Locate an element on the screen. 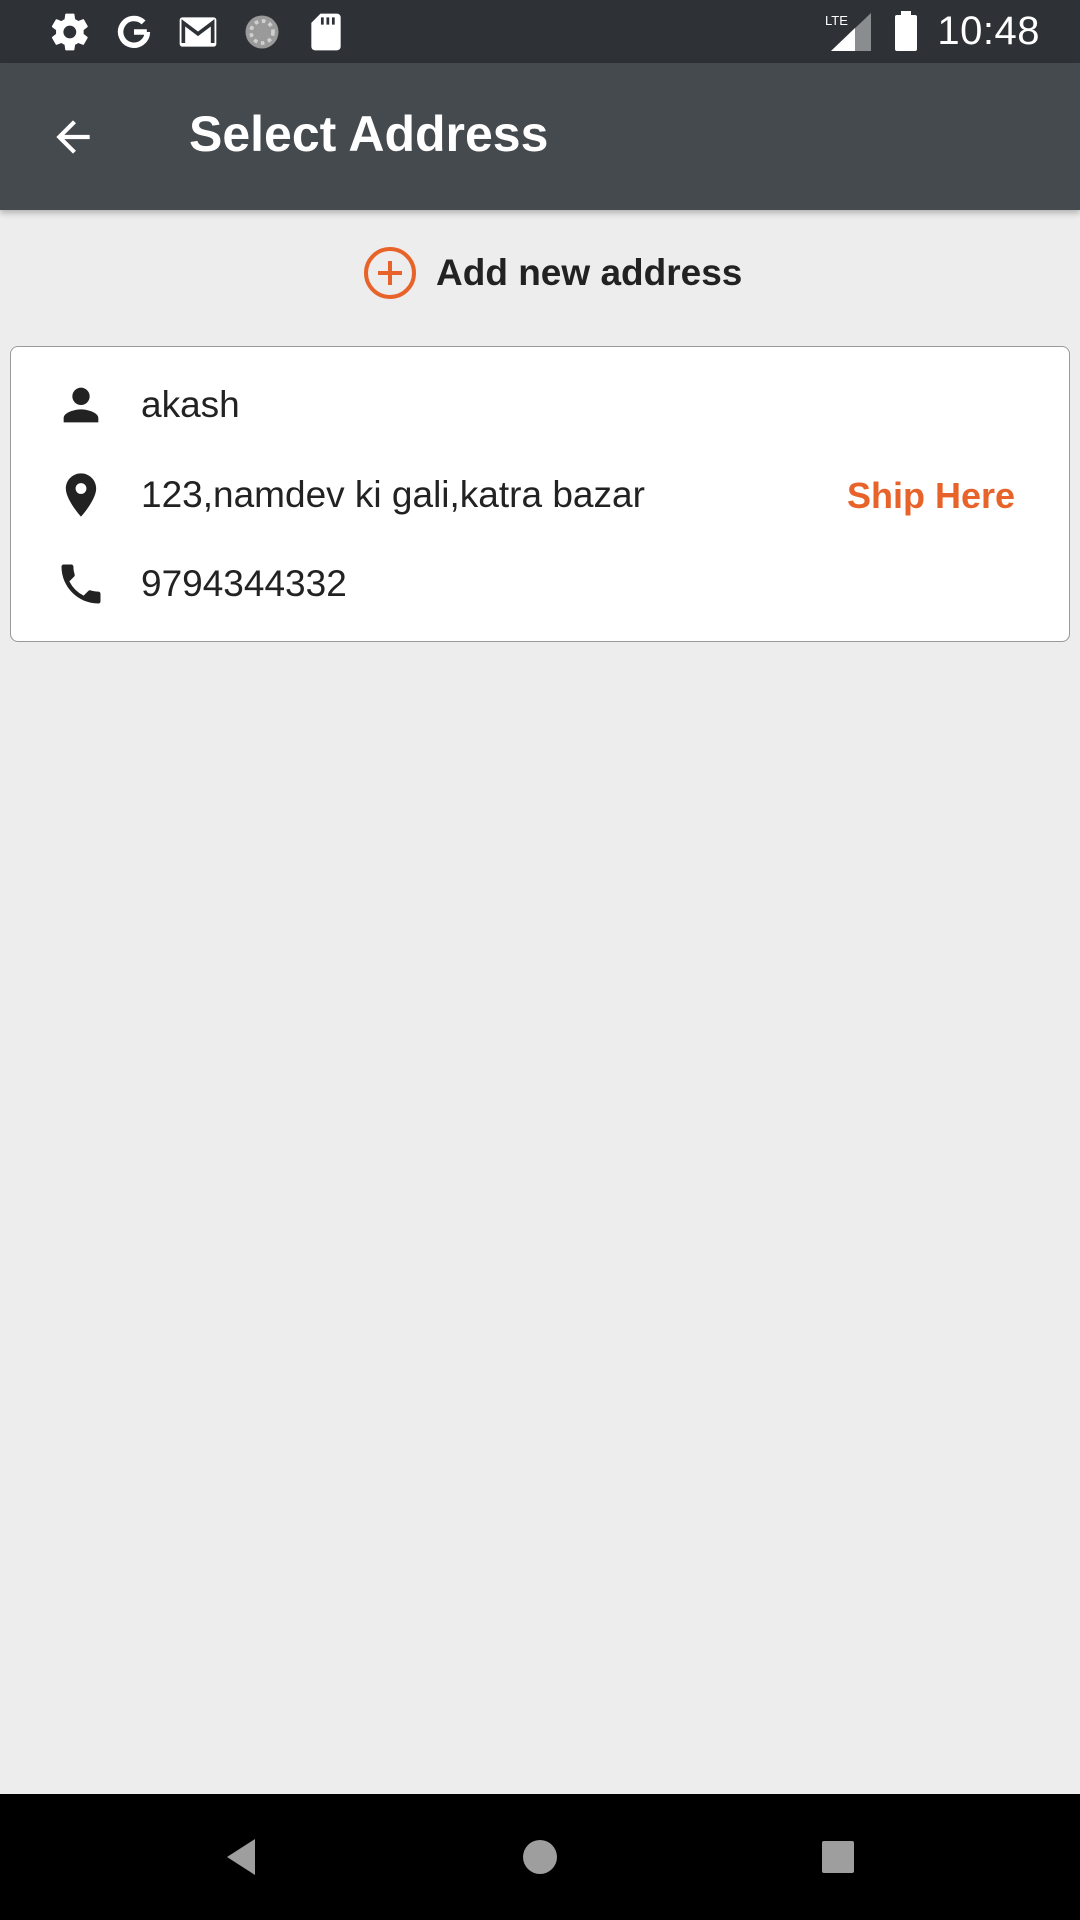 Image resolution: width=1080 pixels, height=1920 pixels. lte-signal-icon: LTE is located at coordinates (848, 32).